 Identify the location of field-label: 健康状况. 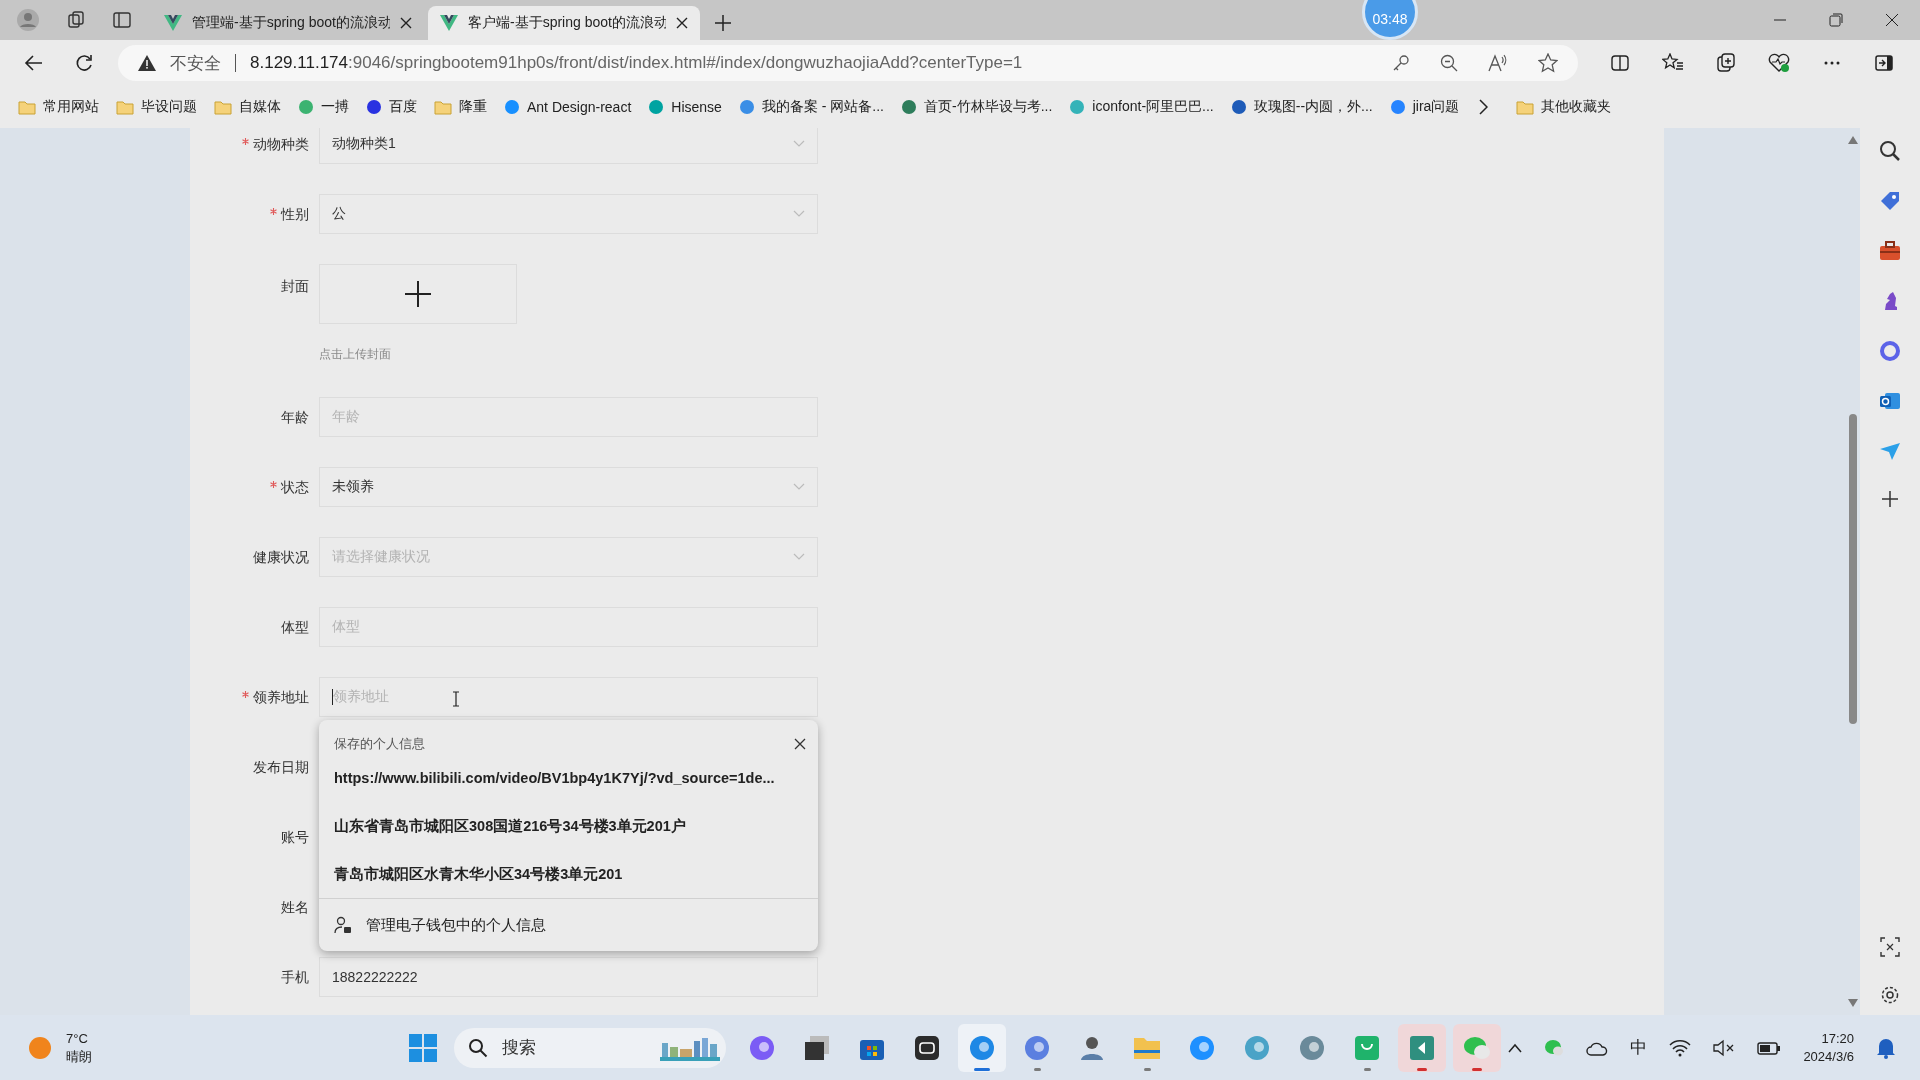
(281, 557).